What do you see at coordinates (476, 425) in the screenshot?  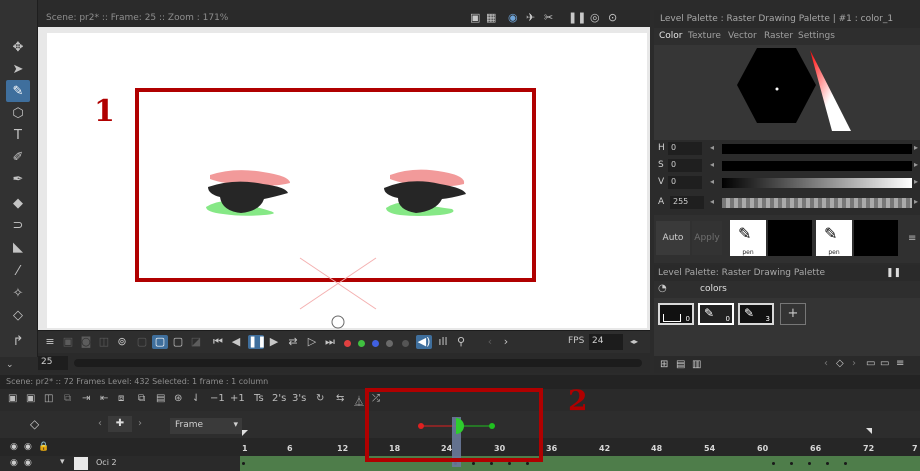 I see `timeline-overlay: 2` at bounding box center [476, 425].